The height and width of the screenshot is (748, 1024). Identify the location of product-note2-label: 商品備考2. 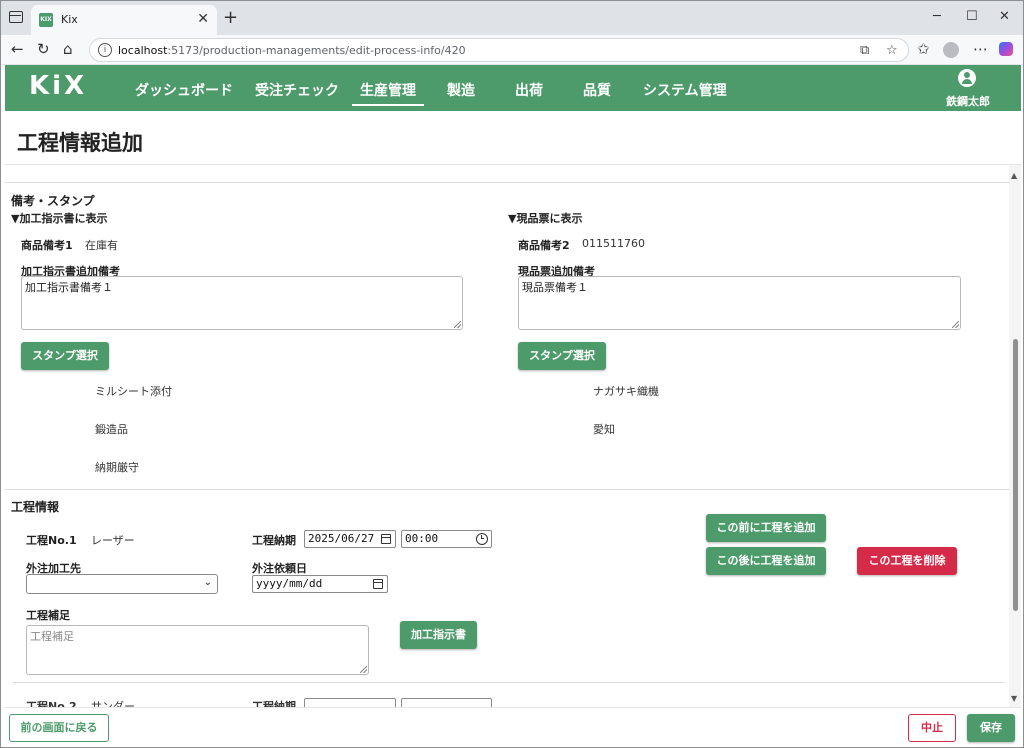
(544, 245).